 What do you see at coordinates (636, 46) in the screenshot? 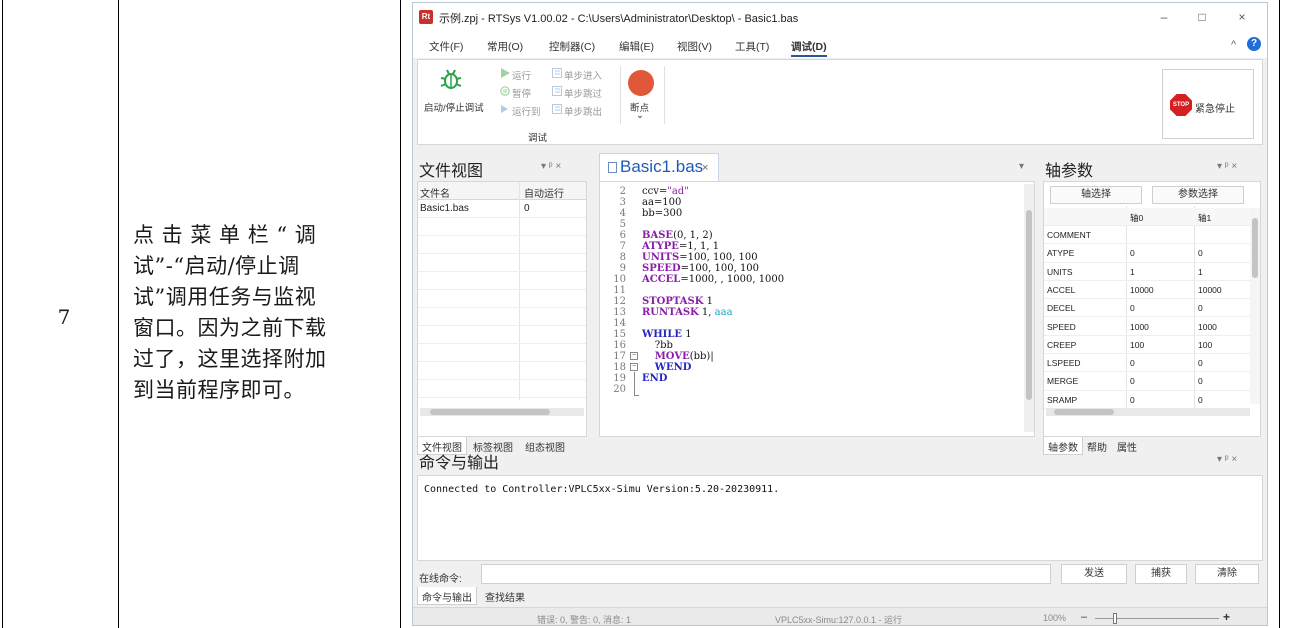
I see `menu-edit: 编辑(E)` at bounding box center [636, 46].